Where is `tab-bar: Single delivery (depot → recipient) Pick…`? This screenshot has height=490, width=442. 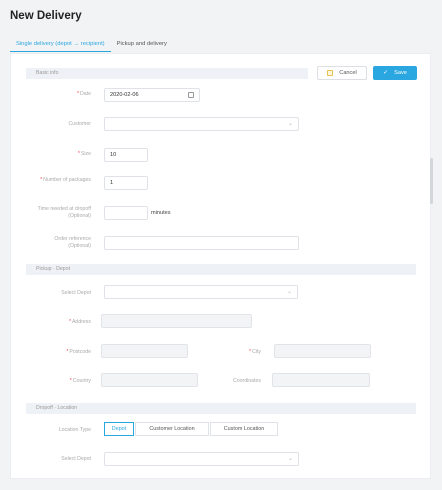 tab-bar: Single delivery (depot → recipient) Pick… is located at coordinates (91, 44).